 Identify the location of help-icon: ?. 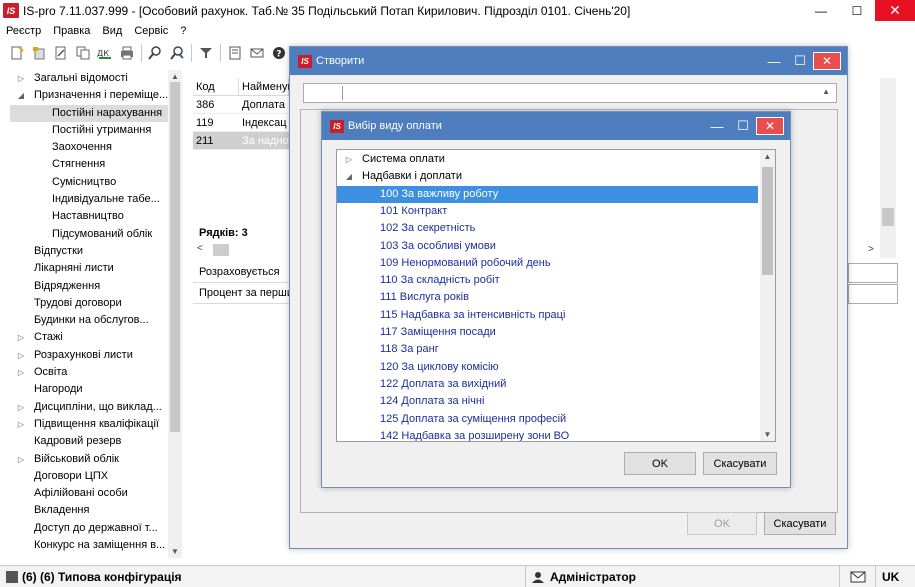
(279, 53).